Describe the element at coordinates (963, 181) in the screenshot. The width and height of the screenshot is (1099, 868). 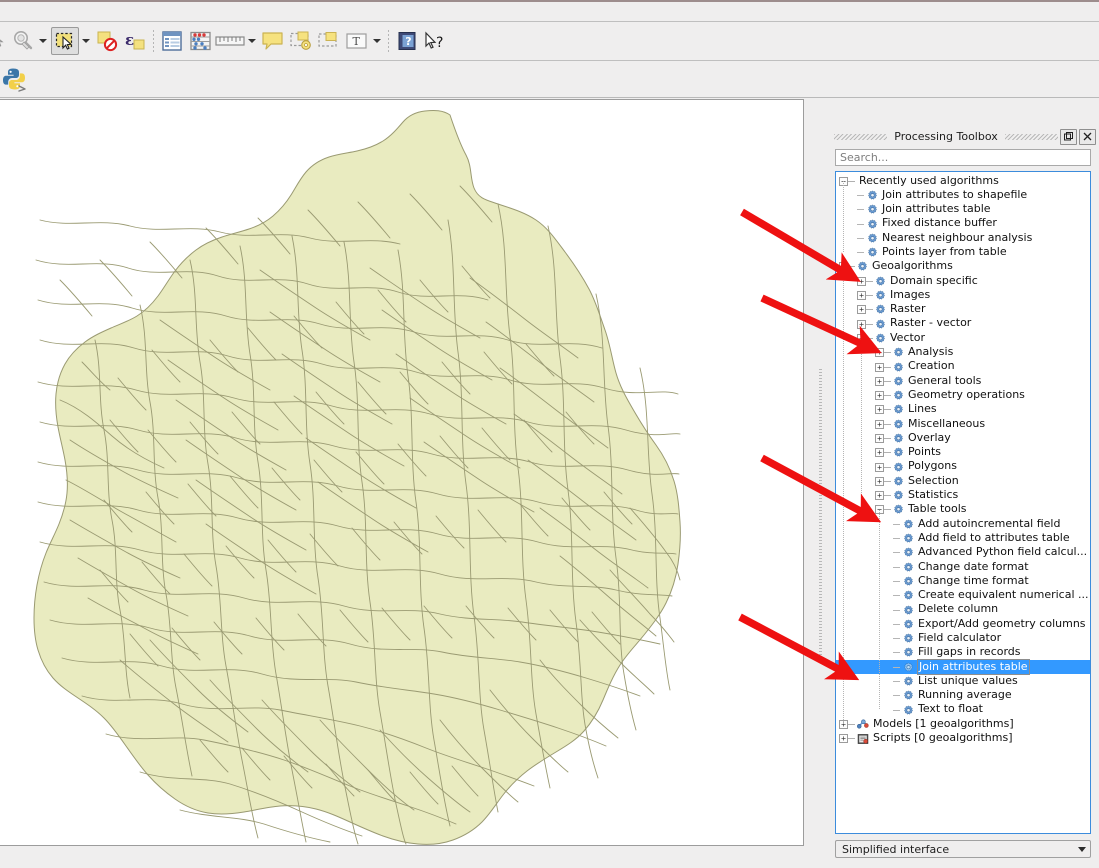
I see `tree-item-group-recently-used-algorithms: −Recently used algorithms` at that location.